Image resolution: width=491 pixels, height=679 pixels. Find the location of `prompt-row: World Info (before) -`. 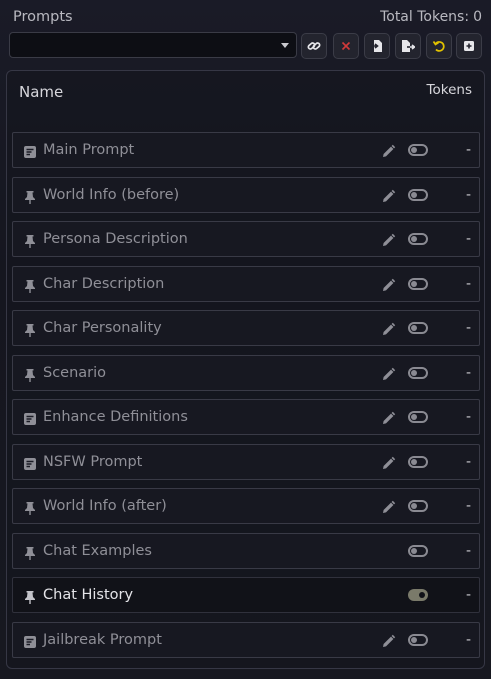

prompt-row: World Info (before) - is located at coordinates (246, 195).